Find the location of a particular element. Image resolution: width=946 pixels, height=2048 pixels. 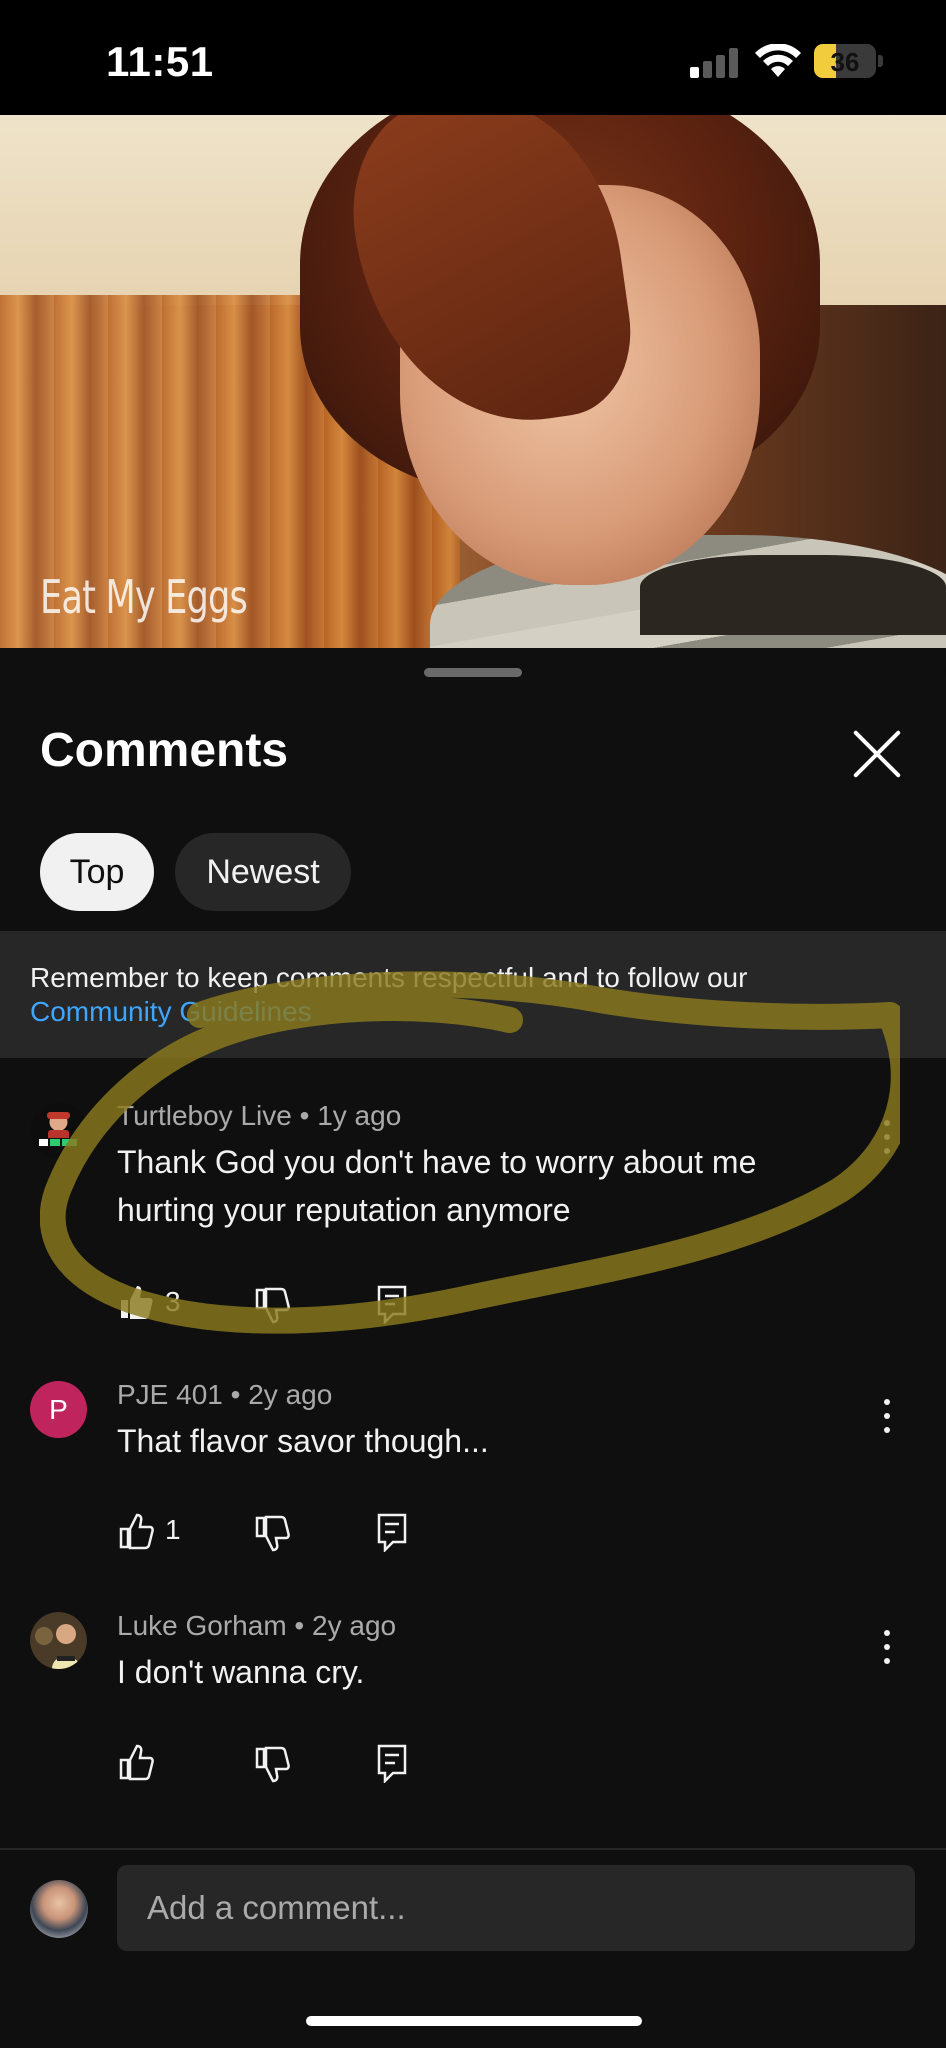

luke-avatar-icon is located at coordinates (58, 1640).